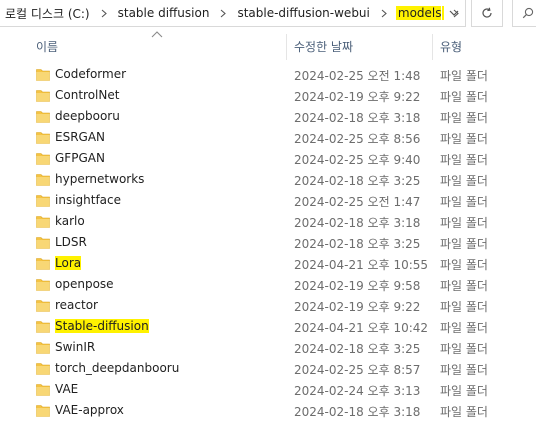 This screenshot has height=446, width=536. Describe the element at coordinates (357, 307) in the screenshot. I see `file-date: 2024-02-19 오후 9:22` at that location.